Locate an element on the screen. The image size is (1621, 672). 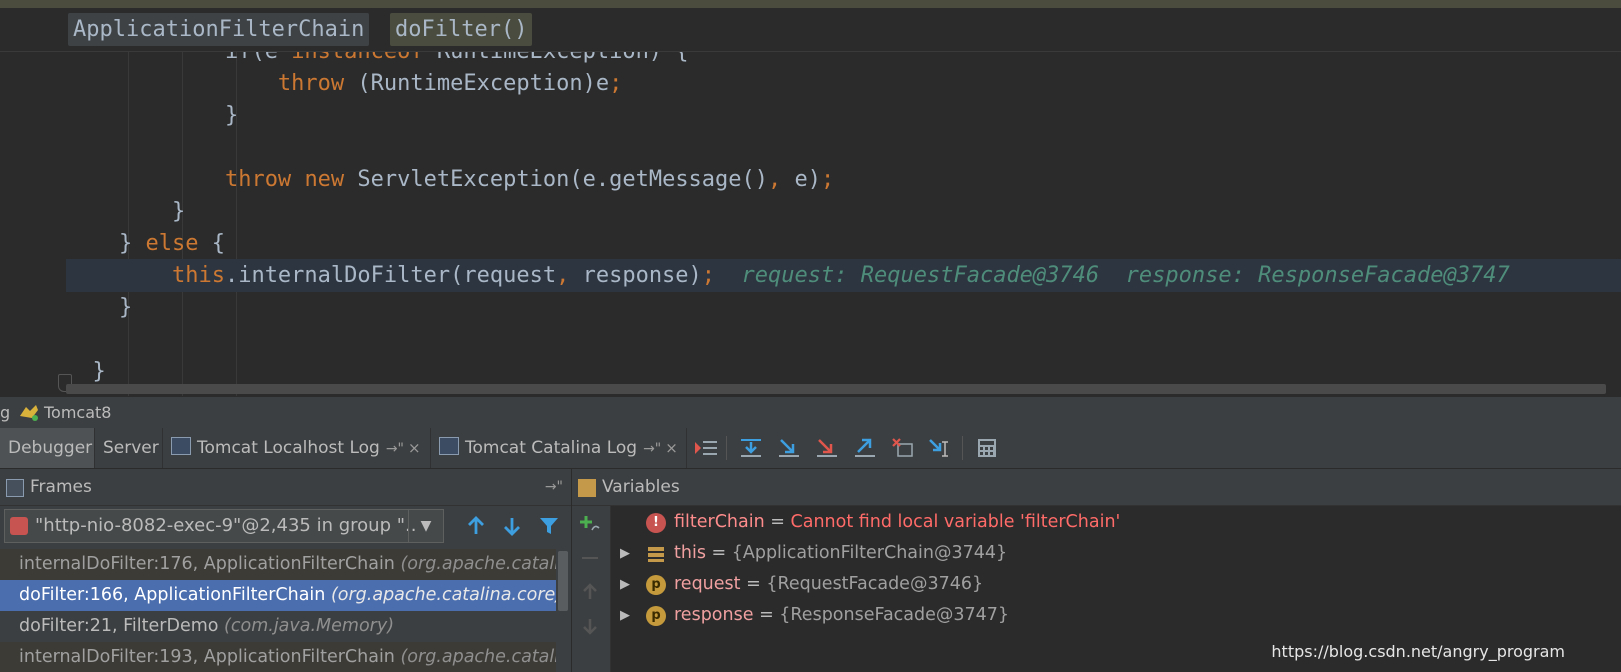
editor-gutter is located at coordinates (33, 224).